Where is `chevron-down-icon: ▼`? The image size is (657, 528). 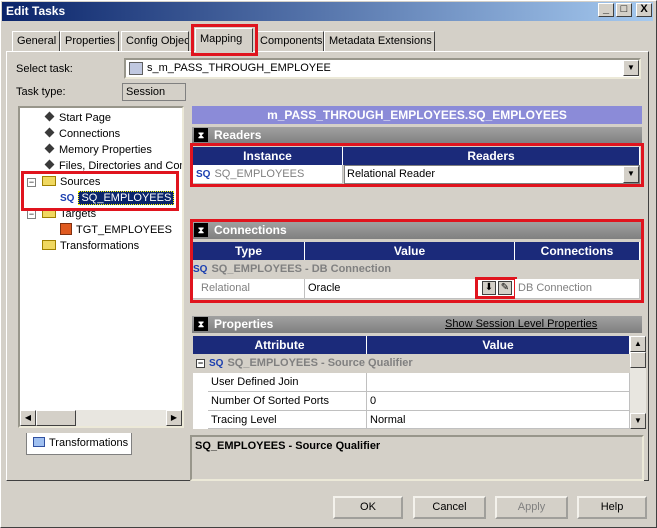
chevron-down-icon: ▼ is located at coordinates (631, 68).